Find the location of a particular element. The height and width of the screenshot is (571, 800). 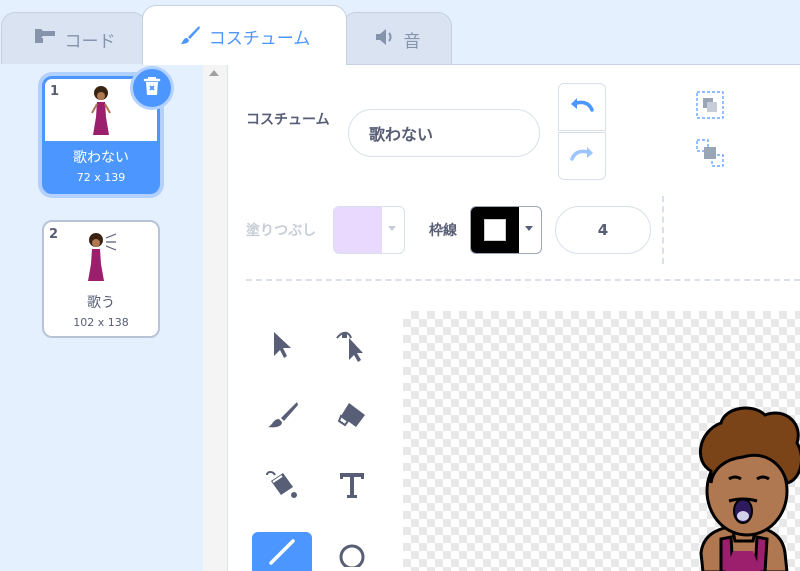

arrow-cursor-icon is located at coordinates (282, 347).